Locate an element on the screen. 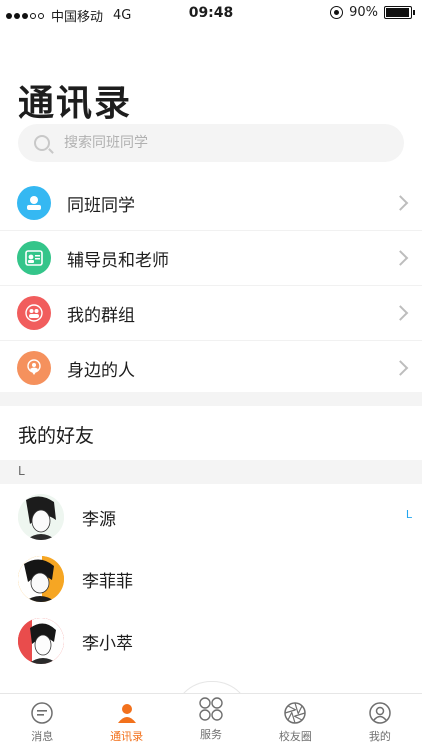 The image size is (422, 750). menu-item-label: 身边的人 is located at coordinates (101, 370).